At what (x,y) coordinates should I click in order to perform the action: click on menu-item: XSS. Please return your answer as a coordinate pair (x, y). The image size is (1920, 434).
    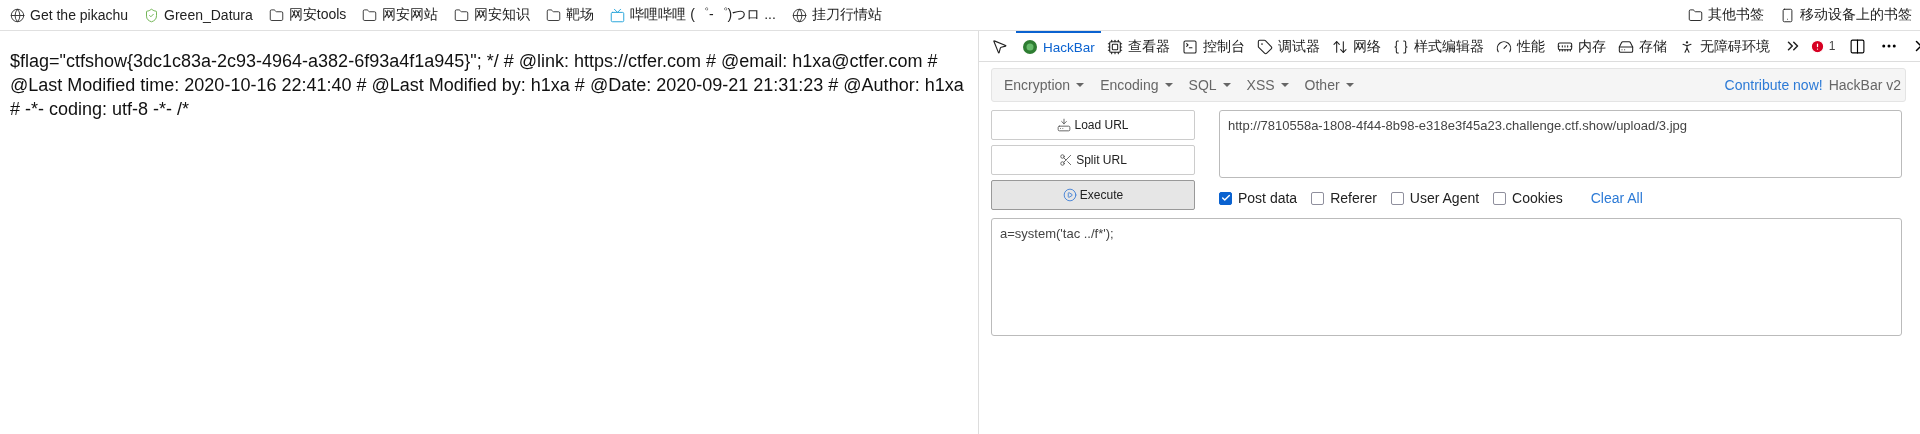
    Looking at the image, I should click on (1267, 85).